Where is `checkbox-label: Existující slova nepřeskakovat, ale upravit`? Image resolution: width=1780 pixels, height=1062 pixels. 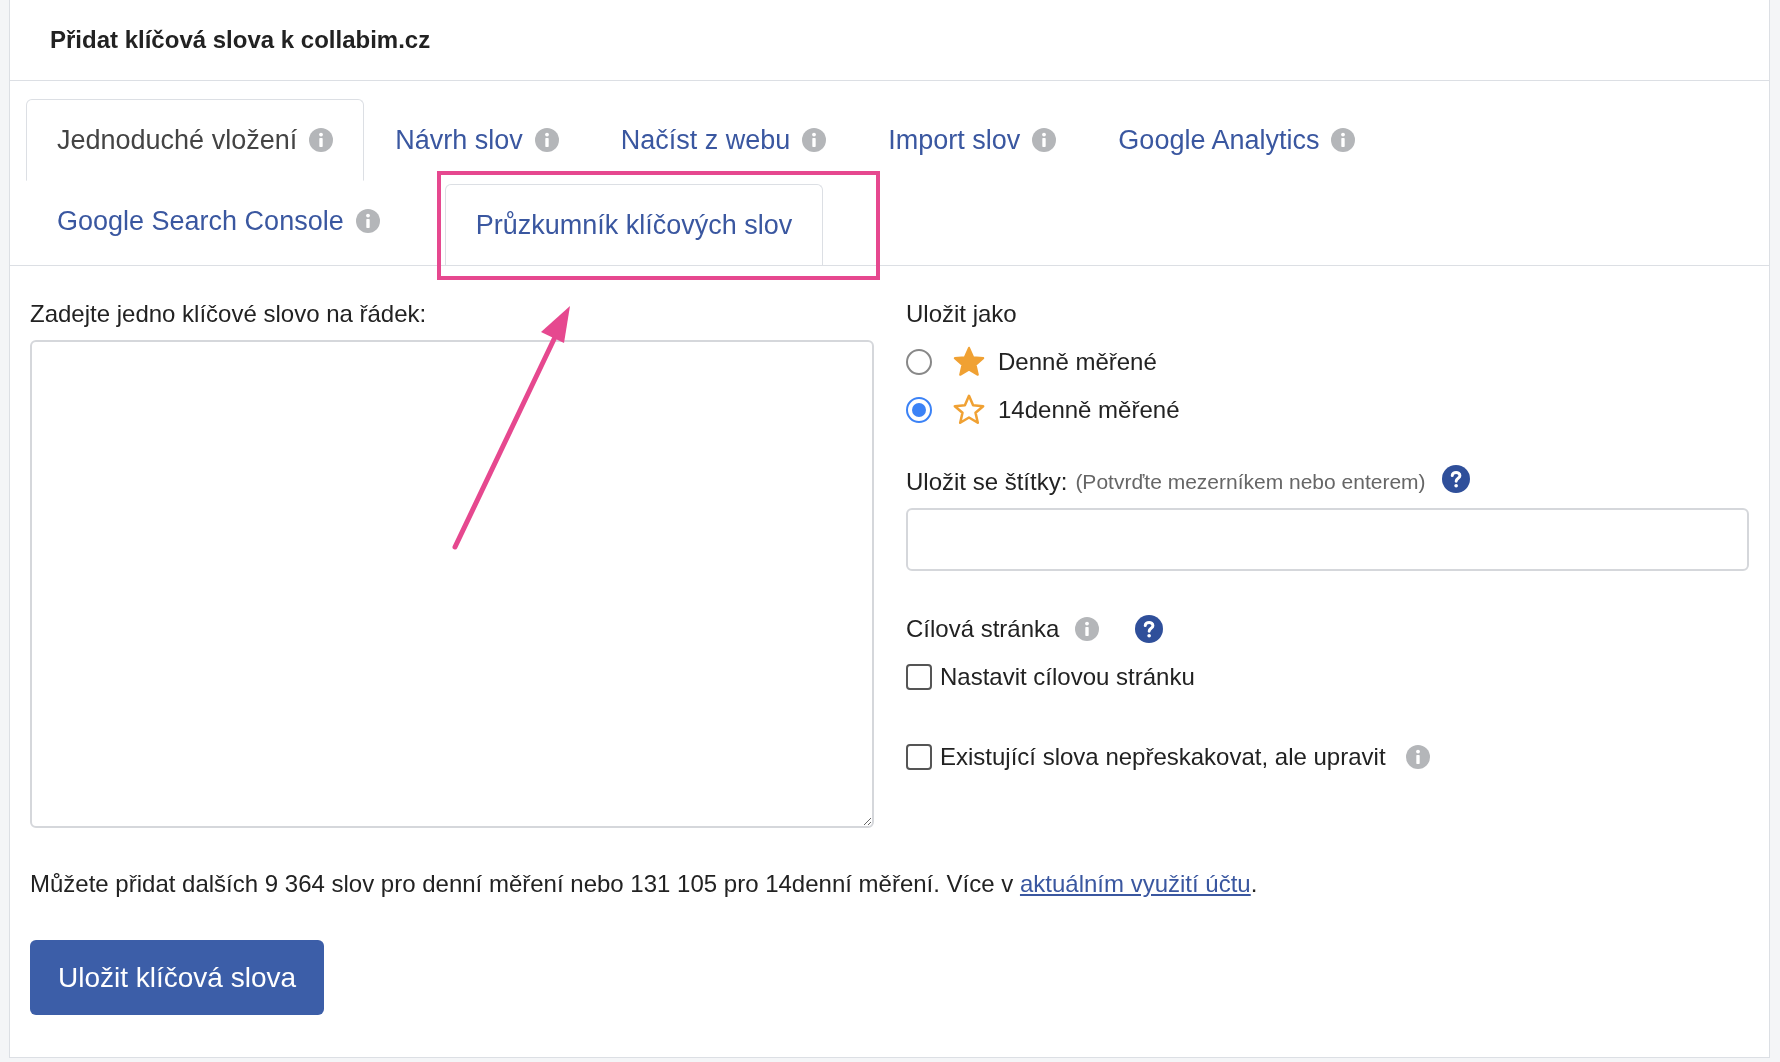
checkbox-label: Existující slova nepřeskakovat, ale upravit is located at coordinates (1163, 757).